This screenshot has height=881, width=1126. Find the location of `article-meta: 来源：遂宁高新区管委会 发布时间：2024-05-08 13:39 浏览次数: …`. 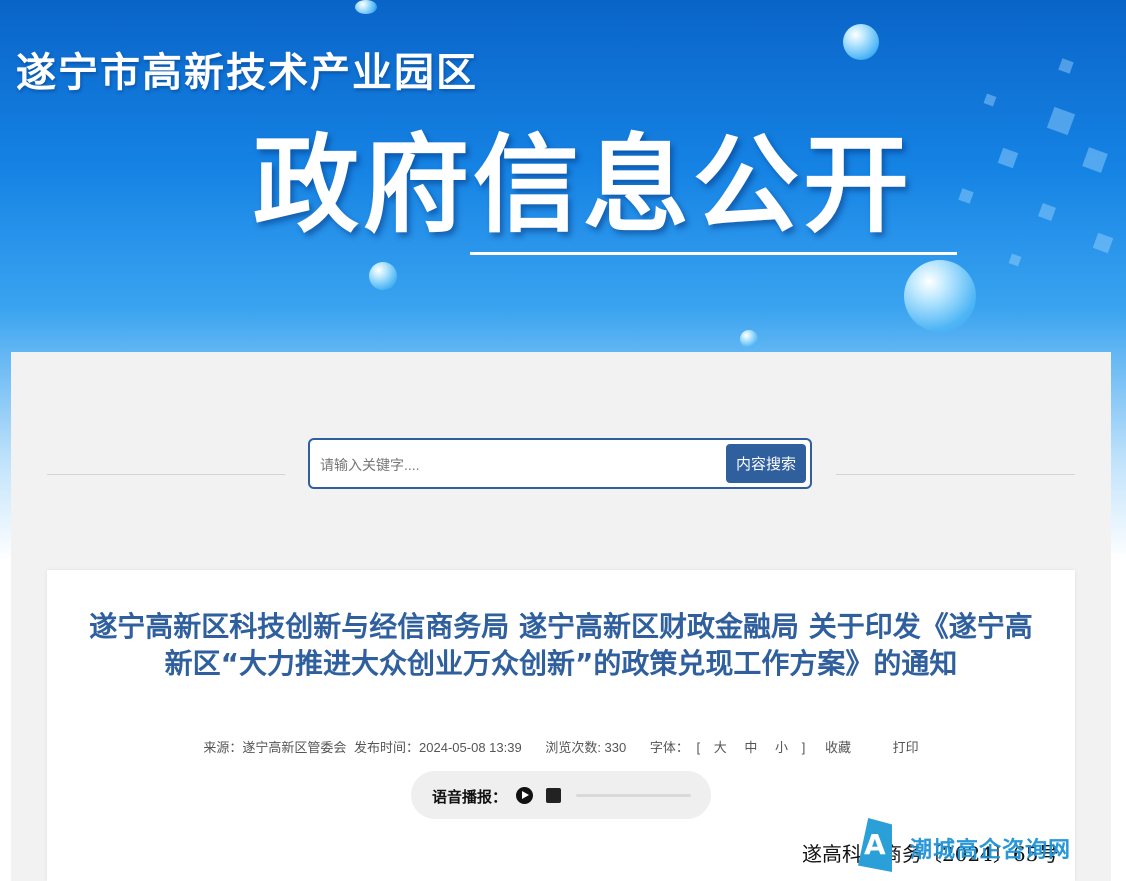

article-meta: 来源：遂宁高新区管委会 发布时间：2024-05-08 13:39 浏览次数: … is located at coordinates (561, 746).